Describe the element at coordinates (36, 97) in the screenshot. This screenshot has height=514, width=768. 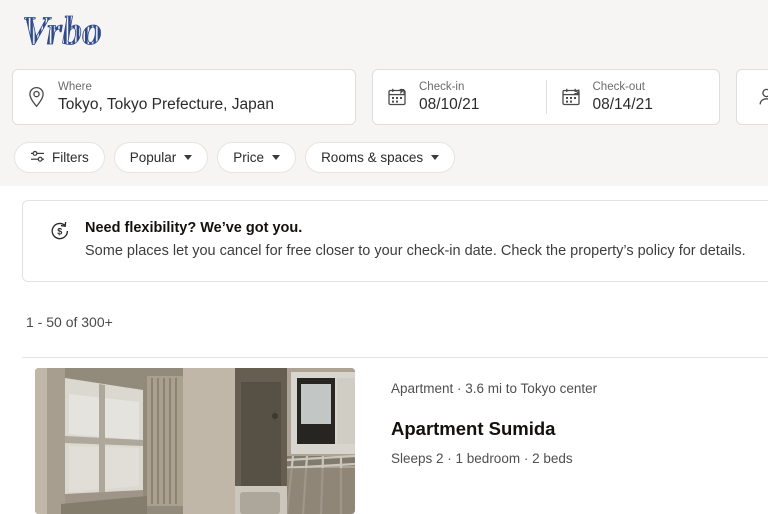
I see `location-pin-icon` at that location.